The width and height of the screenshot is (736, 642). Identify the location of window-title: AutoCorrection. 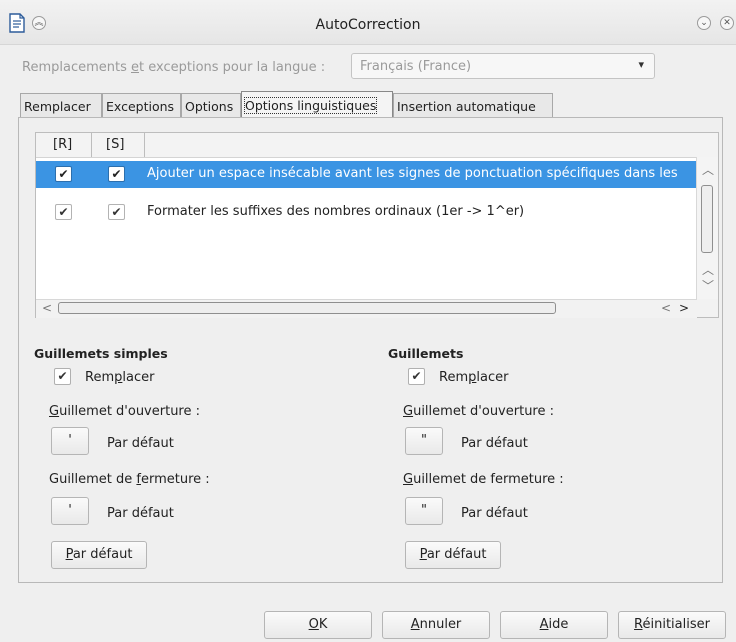
(368, 25).